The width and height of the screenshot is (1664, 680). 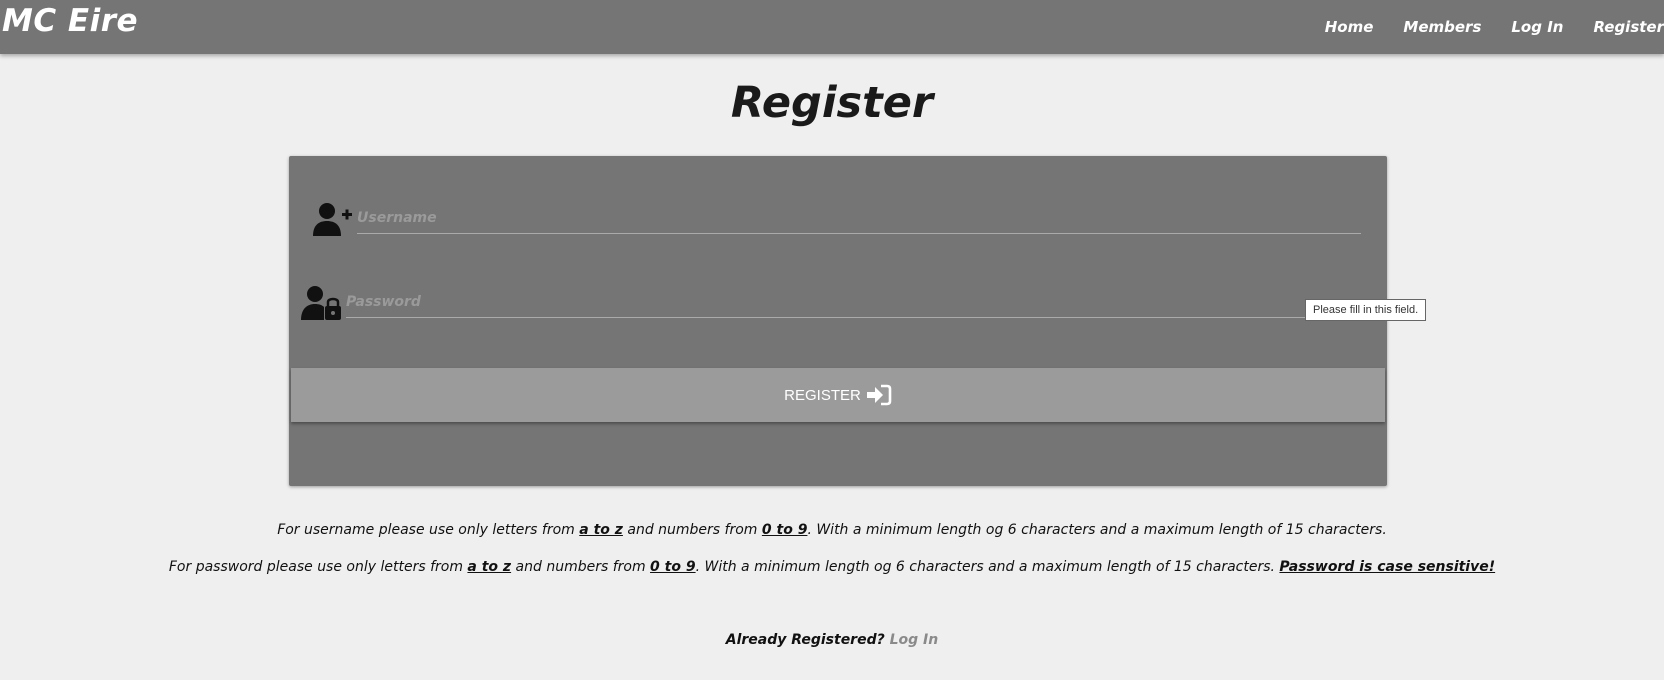 I want to click on already-registered: Already Registered? Log In, so click(x=832, y=640).